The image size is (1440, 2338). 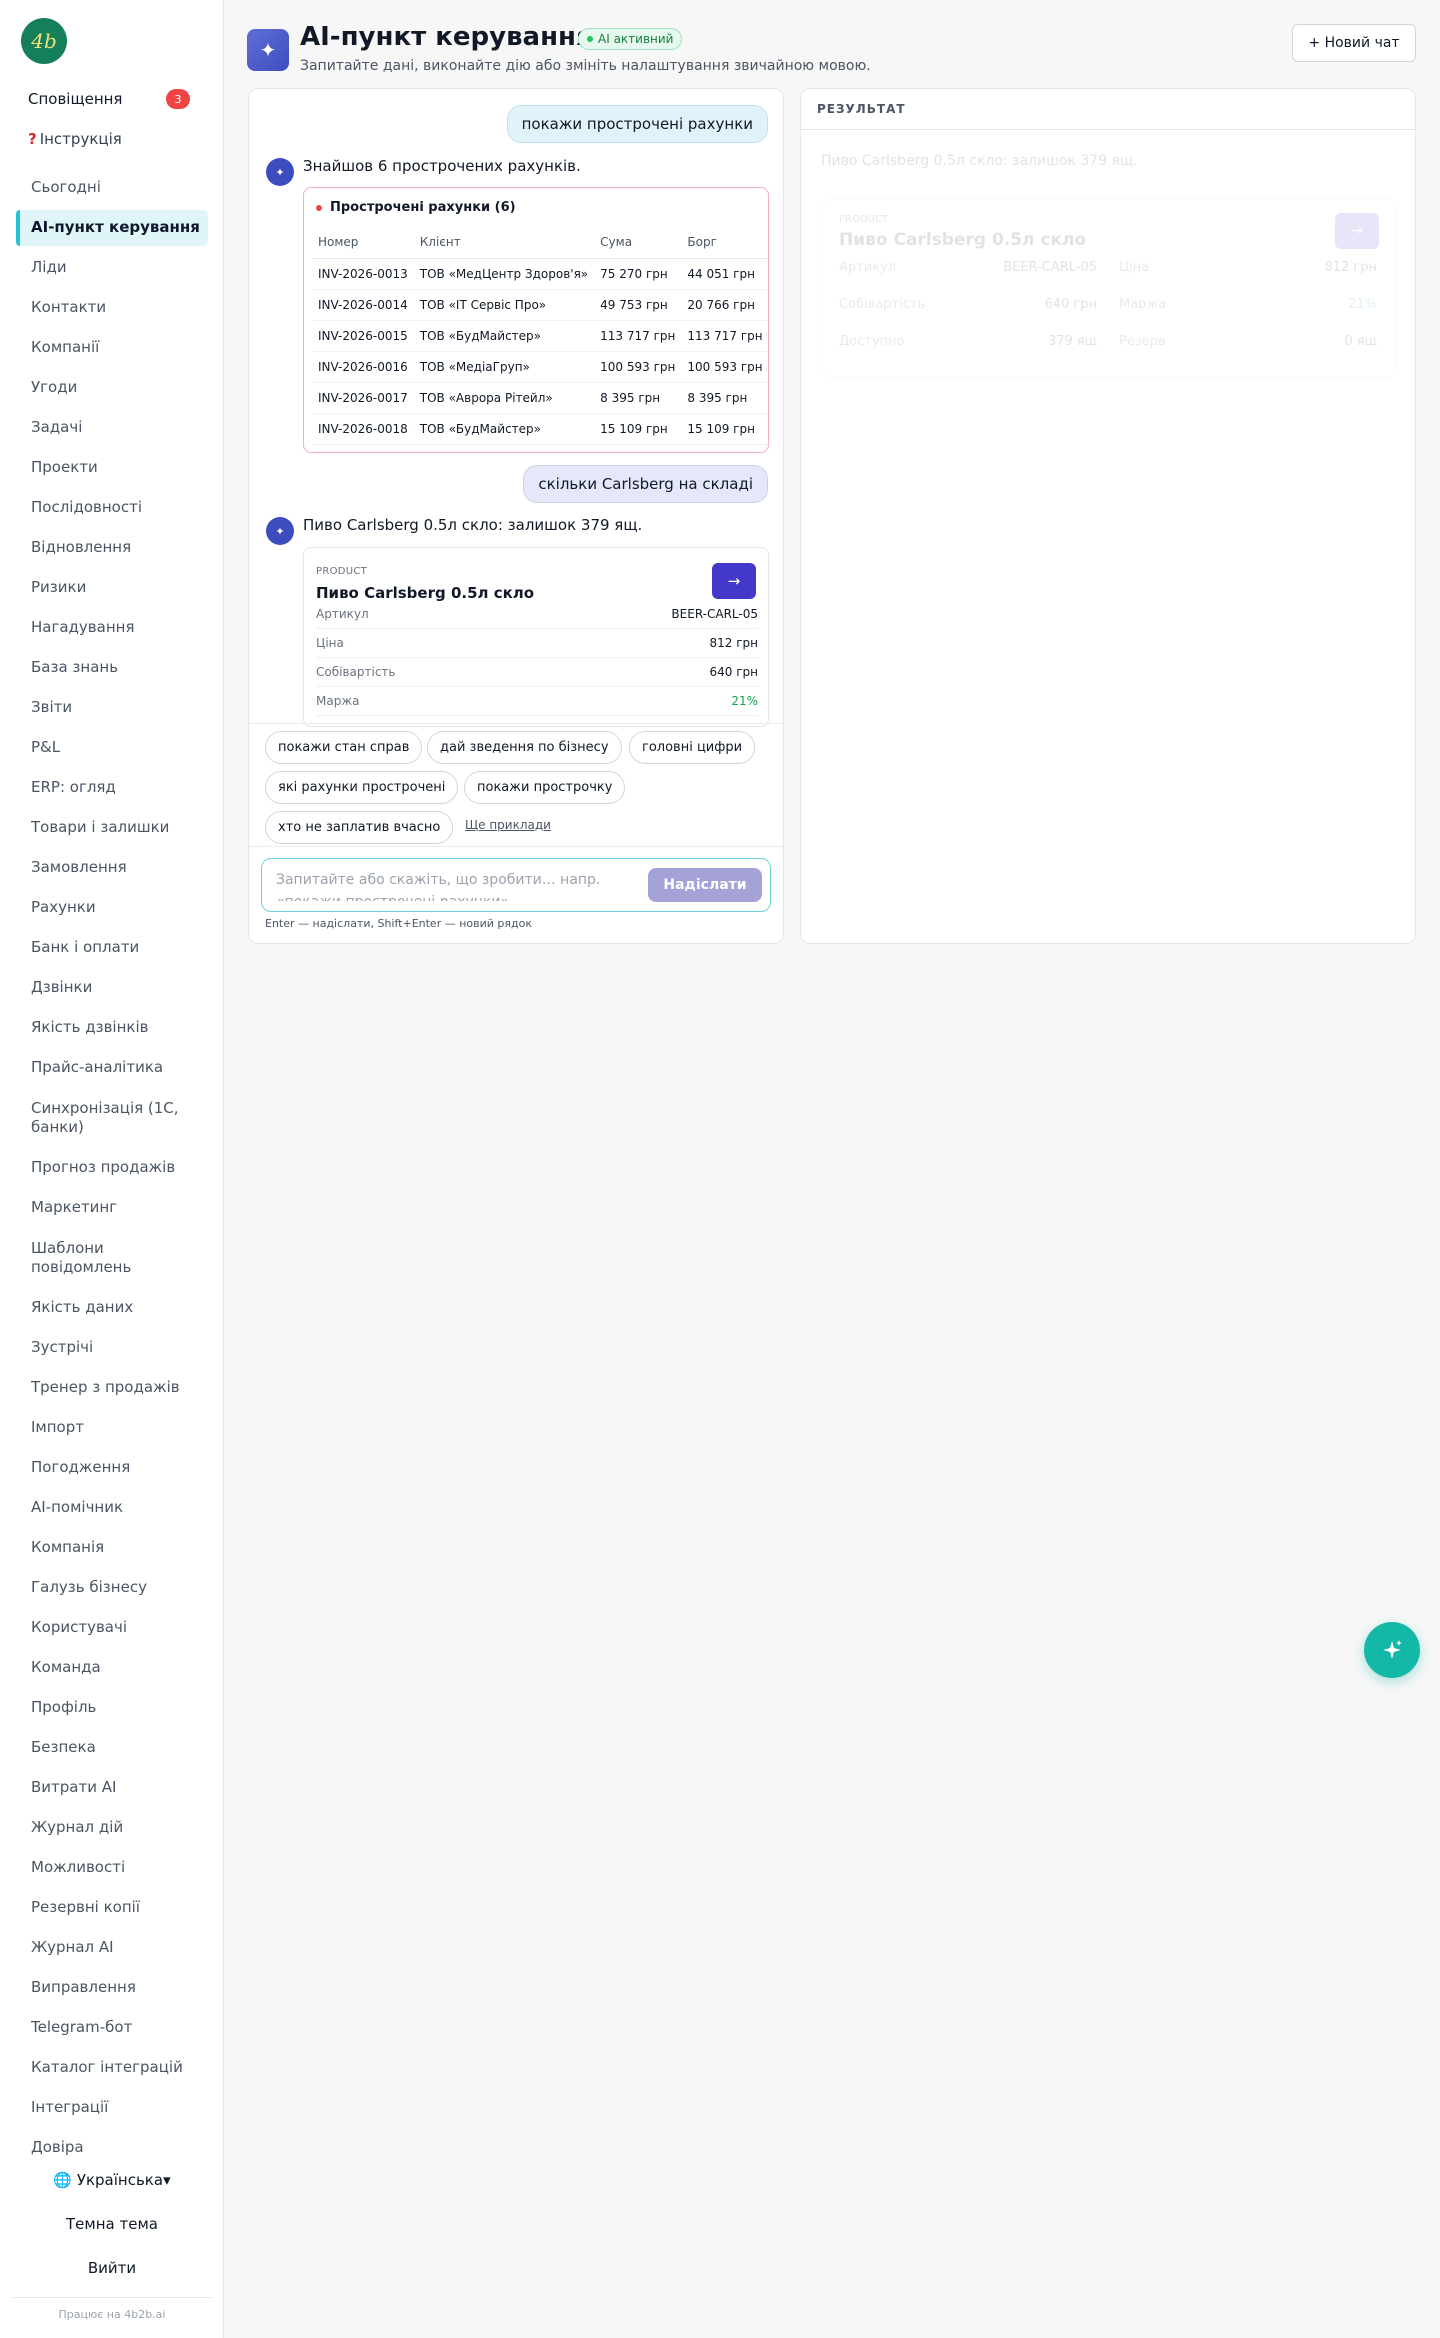 What do you see at coordinates (112, 2224) in the screenshot?
I see `theme-toggle: Темна тема` at bounding box center [112, 2224].